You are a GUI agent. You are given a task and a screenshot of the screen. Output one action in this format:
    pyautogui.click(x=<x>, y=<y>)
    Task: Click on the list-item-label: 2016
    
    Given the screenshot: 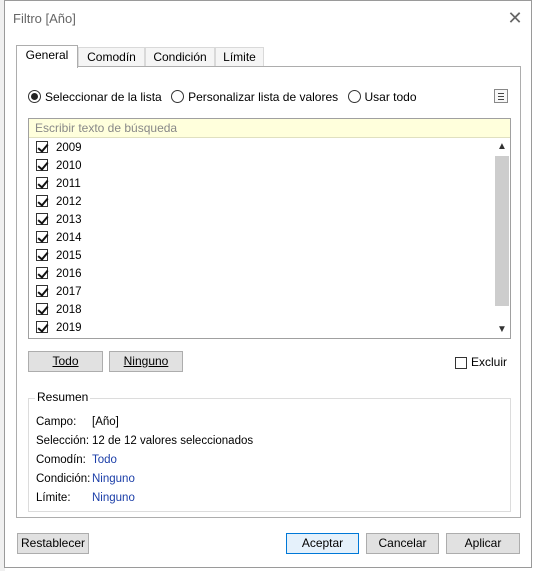 What is the action you would take?
    pyautogui.click(x=69, y=274)
    